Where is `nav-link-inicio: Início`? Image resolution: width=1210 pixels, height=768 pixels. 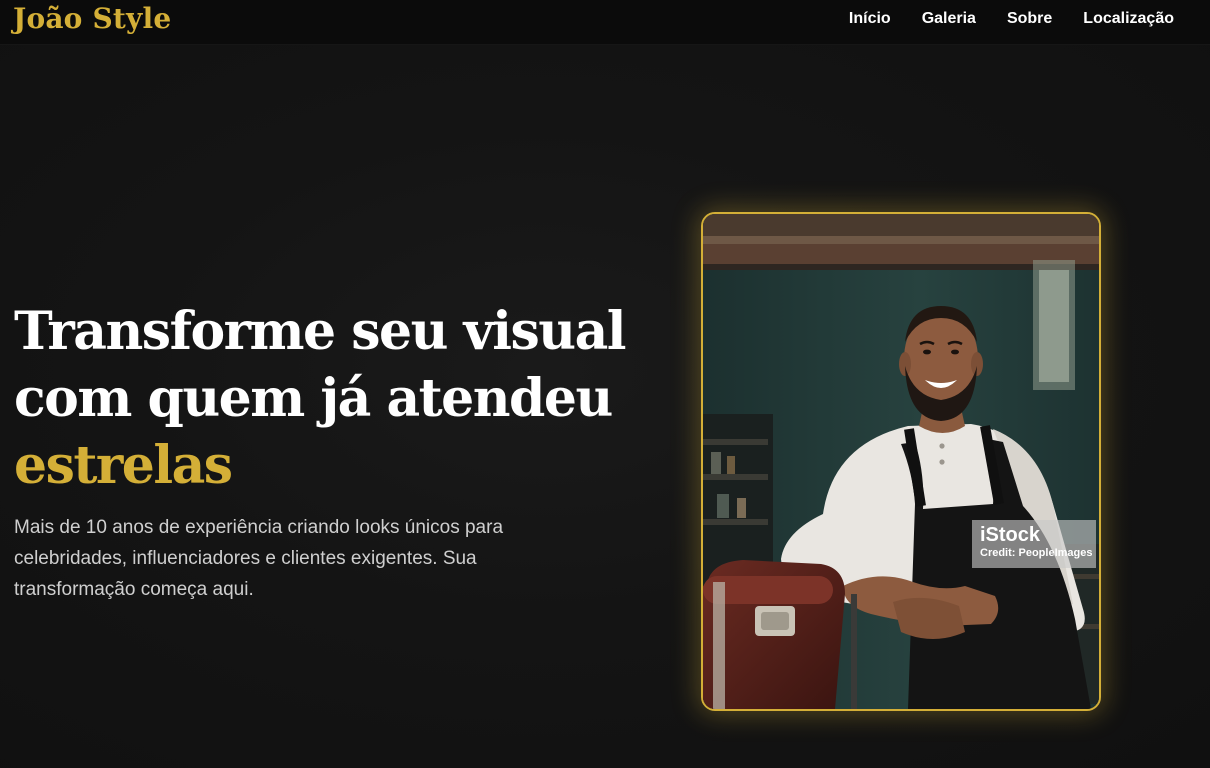
nav-link-inicio: Início is located at coordinates (870, 19).